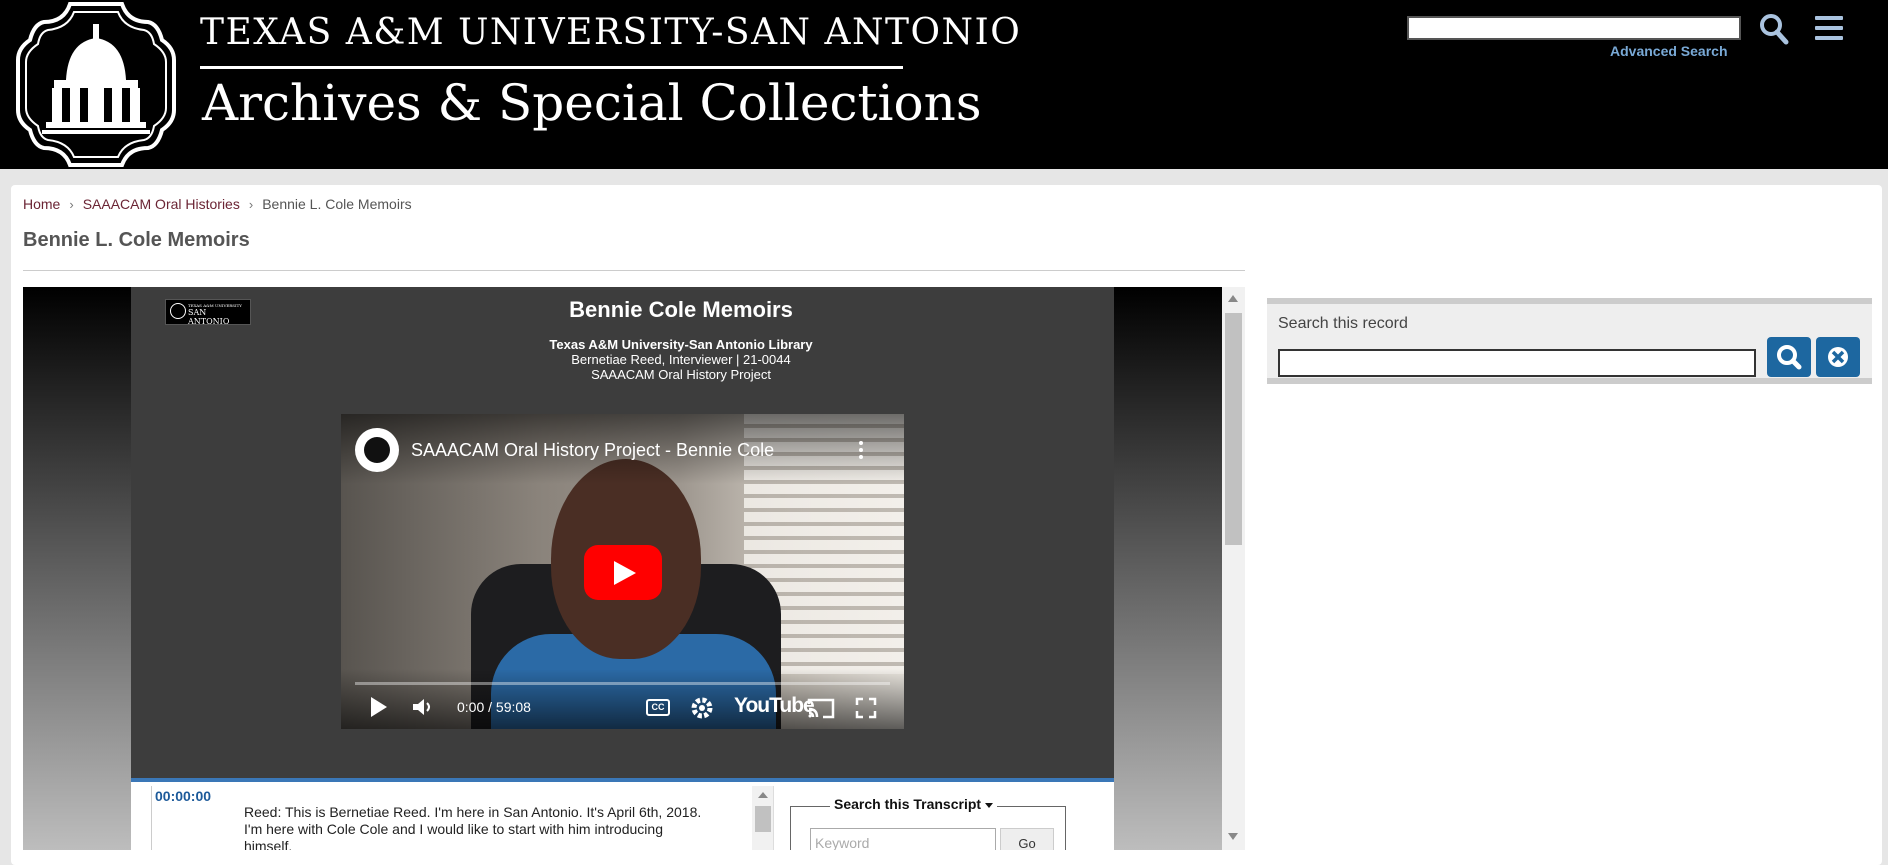  Describe the element at coordinates (989, 805) in the screenshot. I see `caret-down-icon` at that location.